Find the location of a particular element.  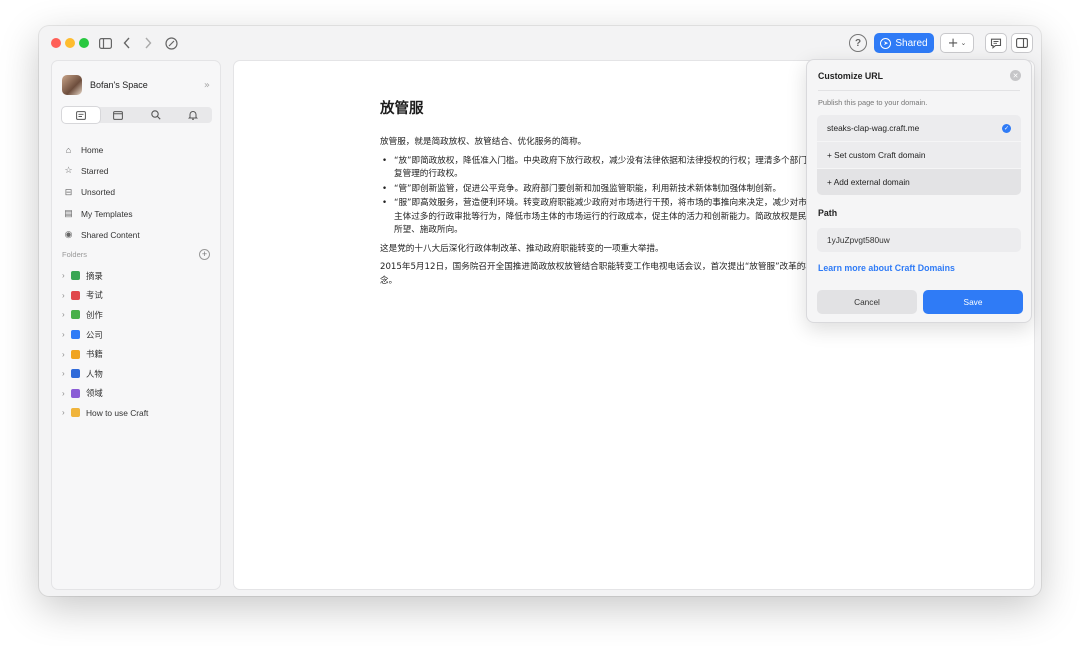

bell-icon is located at coordinates (193, 115).